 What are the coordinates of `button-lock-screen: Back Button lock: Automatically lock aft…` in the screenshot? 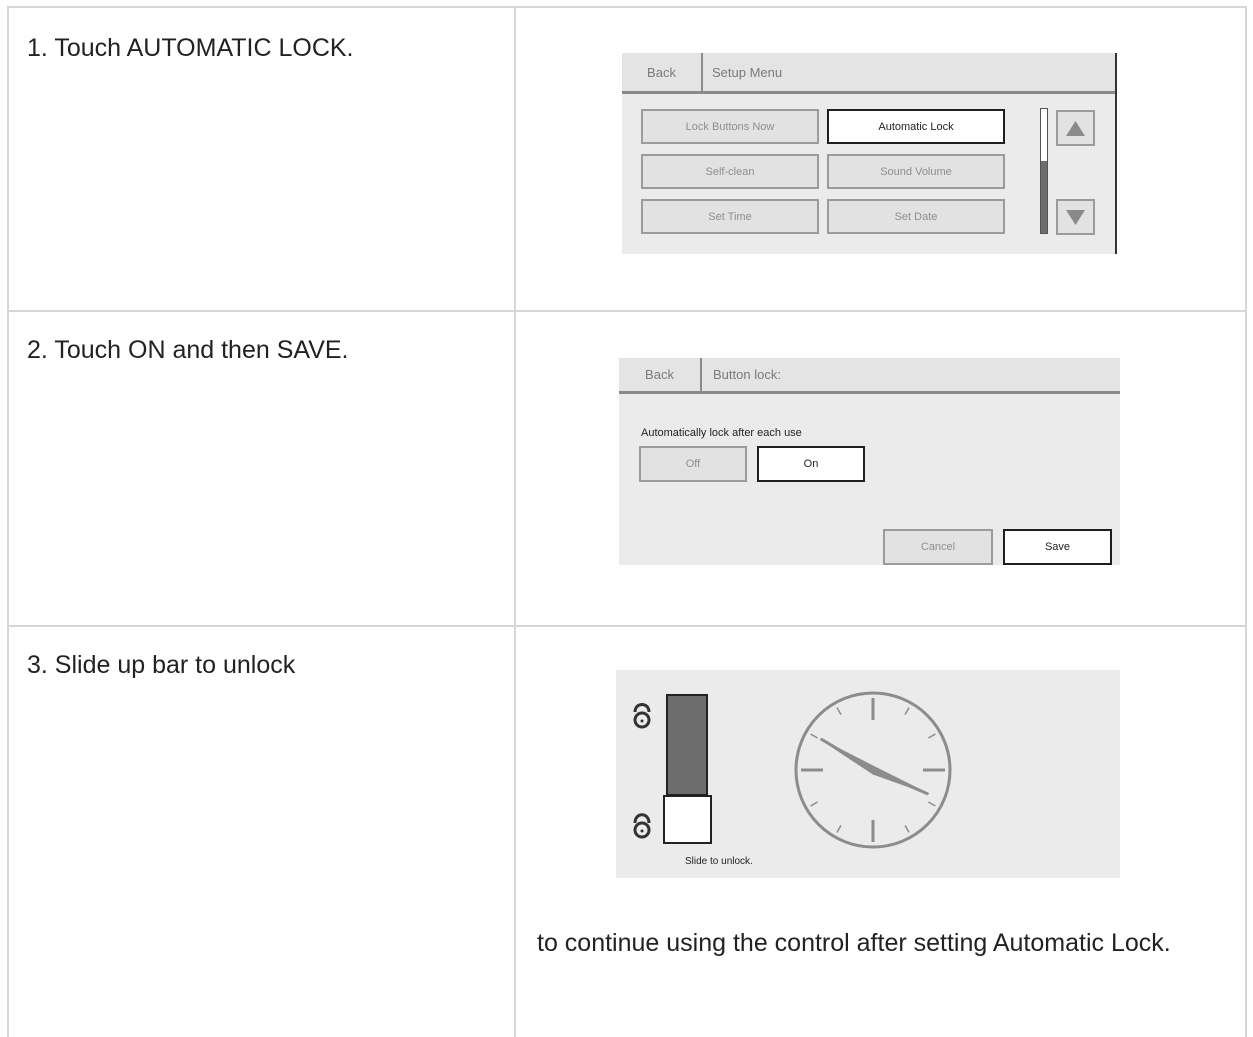 It's located at (869, 461).